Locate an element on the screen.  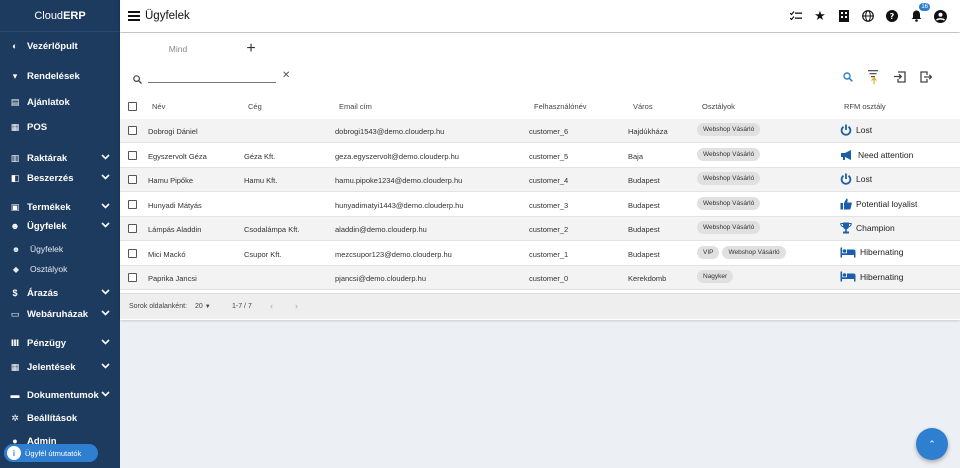
cell-classes: Nagyker is located at coordinates (716, 276).